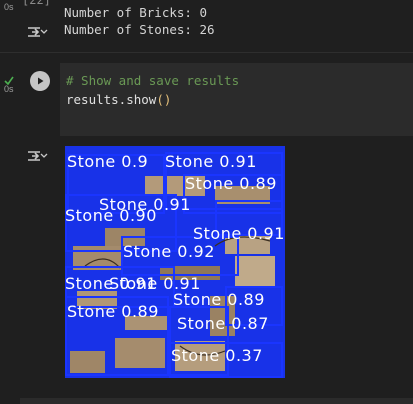  Describe the element at coordinates (231, 183) in the screenshot. I see `detection-label-2: Stone 0.89` at that location.